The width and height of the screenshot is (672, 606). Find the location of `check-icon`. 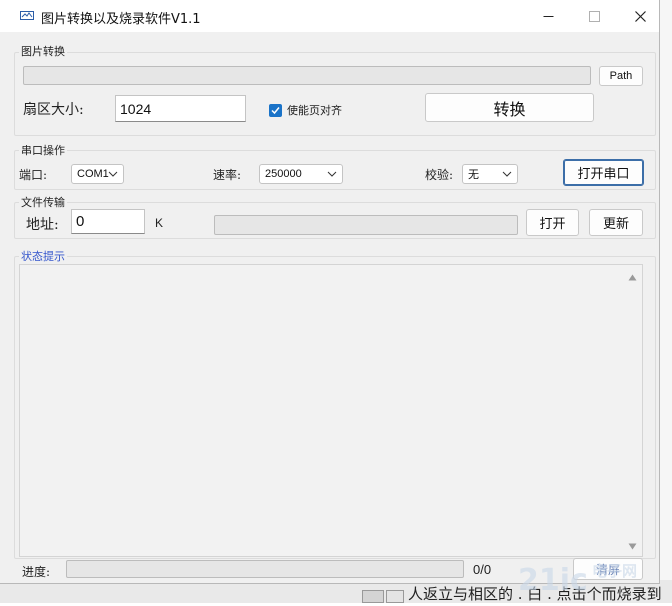

check-icon is located at coordinates (275, 111).